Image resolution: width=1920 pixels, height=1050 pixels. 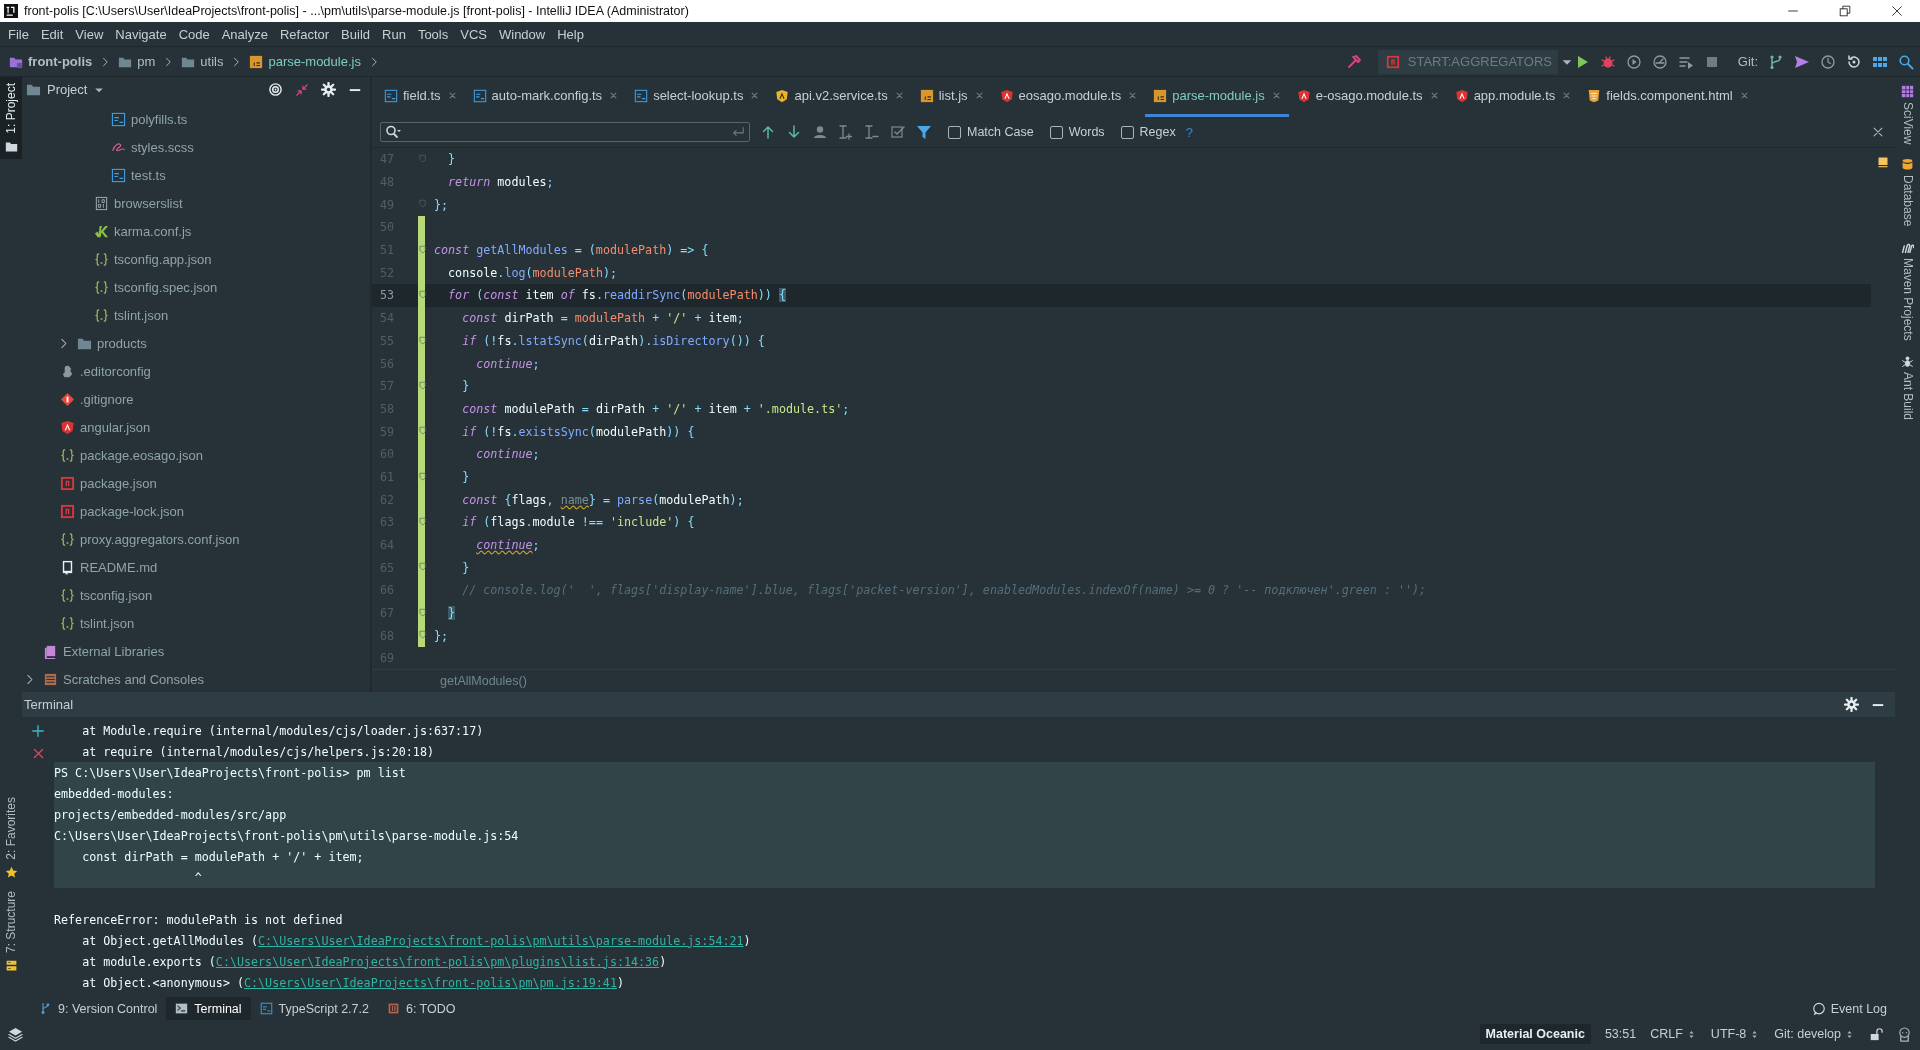 What do you see at coordinates (141, 34) in the screenshot?
I see `menu-item: Navigate` at bounding box center [141, 34].